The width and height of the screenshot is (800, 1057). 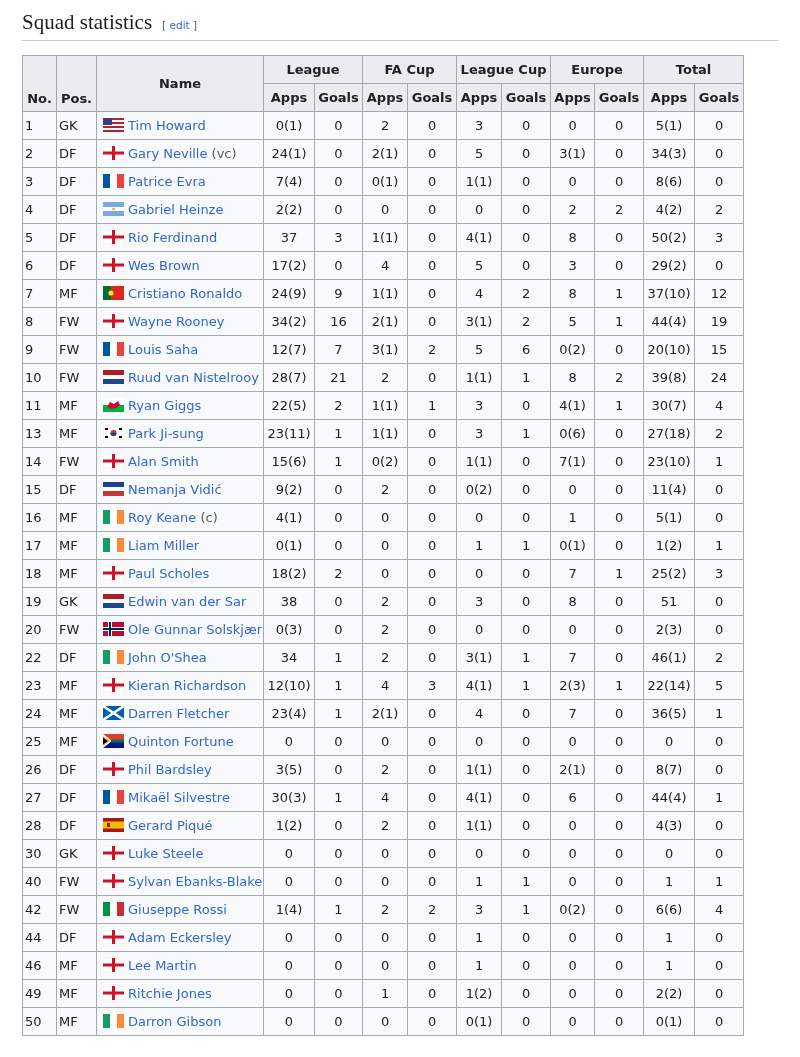 What do you see at coordinates (113, 629) in the screenshot?
I see `nordic-cross-flag-icon` at bounding box center [113, 629].